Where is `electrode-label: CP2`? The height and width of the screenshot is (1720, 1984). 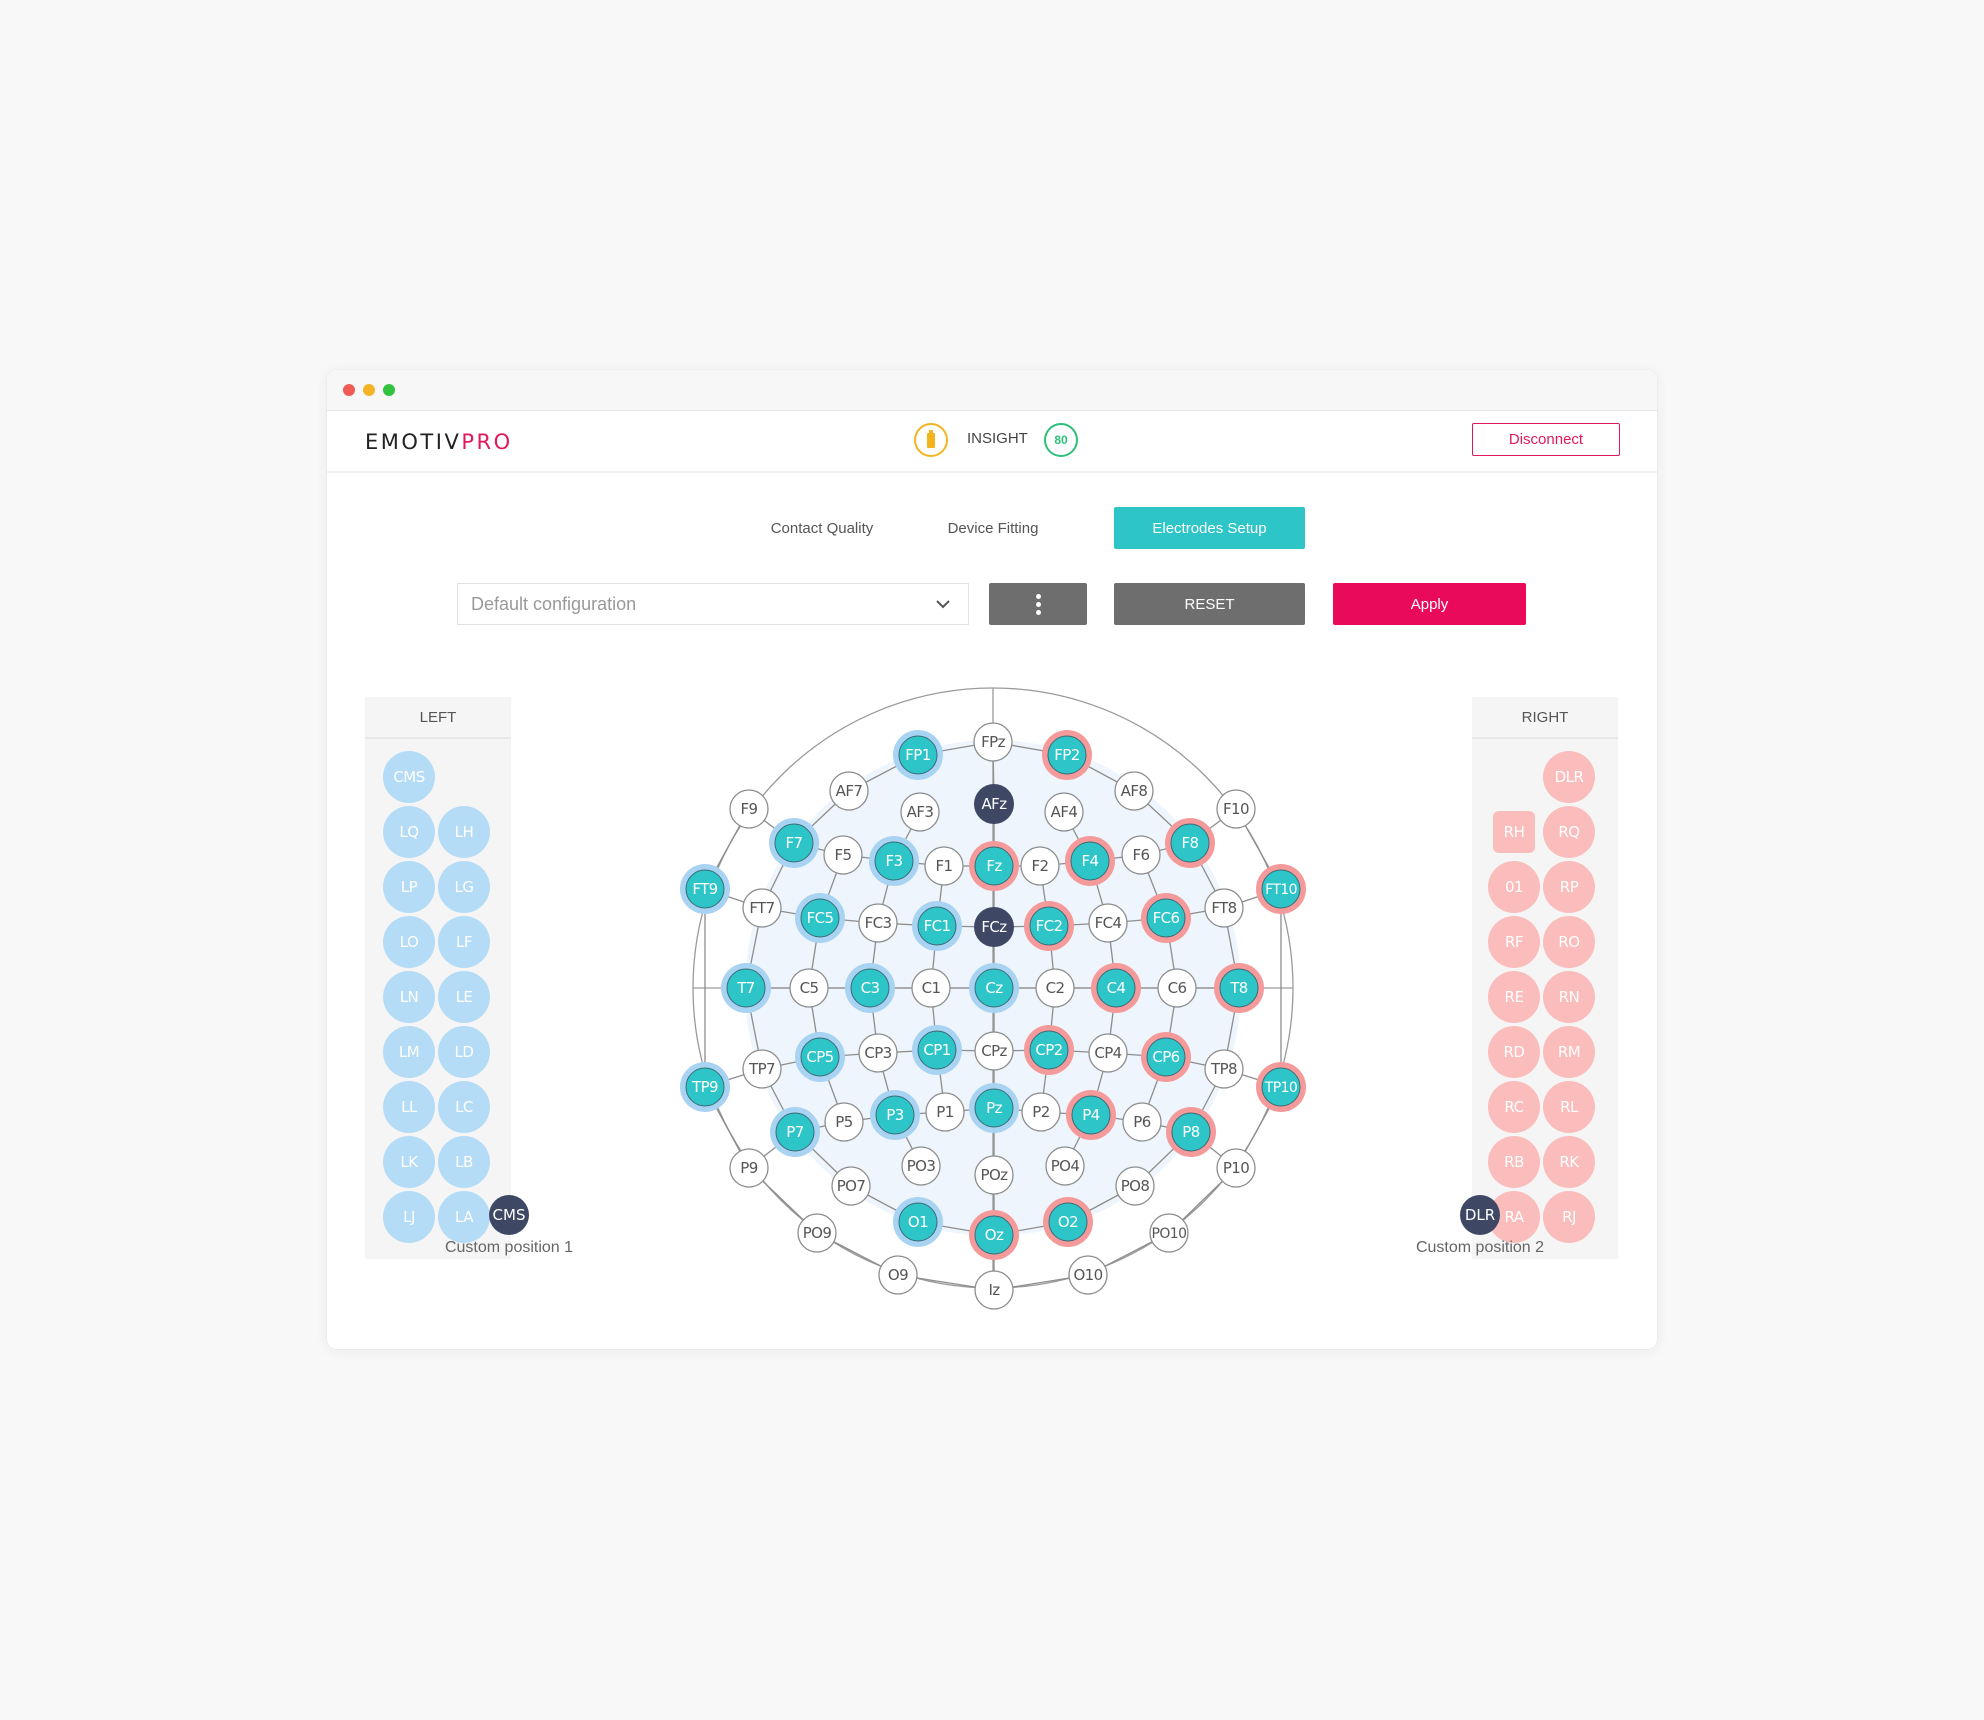
electrode-label: CP2 is located at coordinates (1048, 1050).